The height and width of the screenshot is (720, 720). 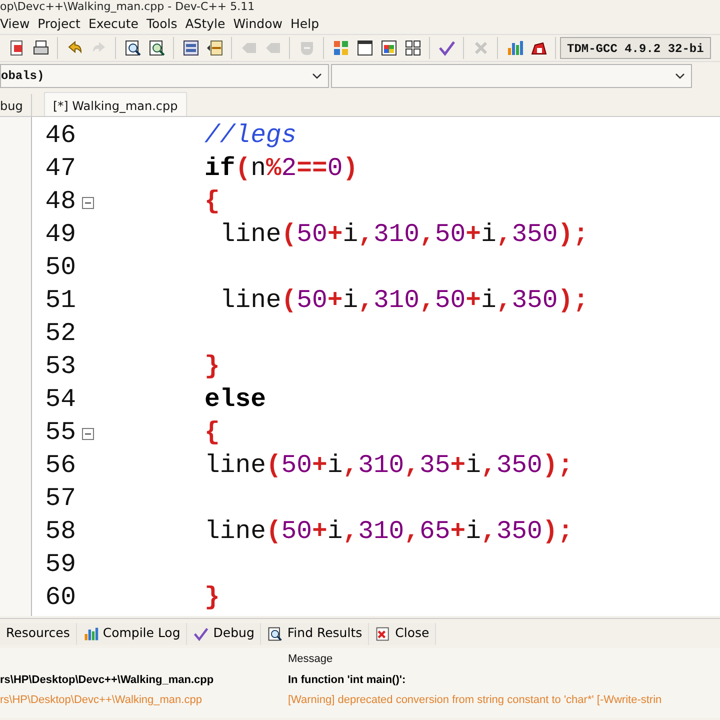 I want to click on code-line: line(50+i,310,35+i,350);, so click(x=389, y=466).